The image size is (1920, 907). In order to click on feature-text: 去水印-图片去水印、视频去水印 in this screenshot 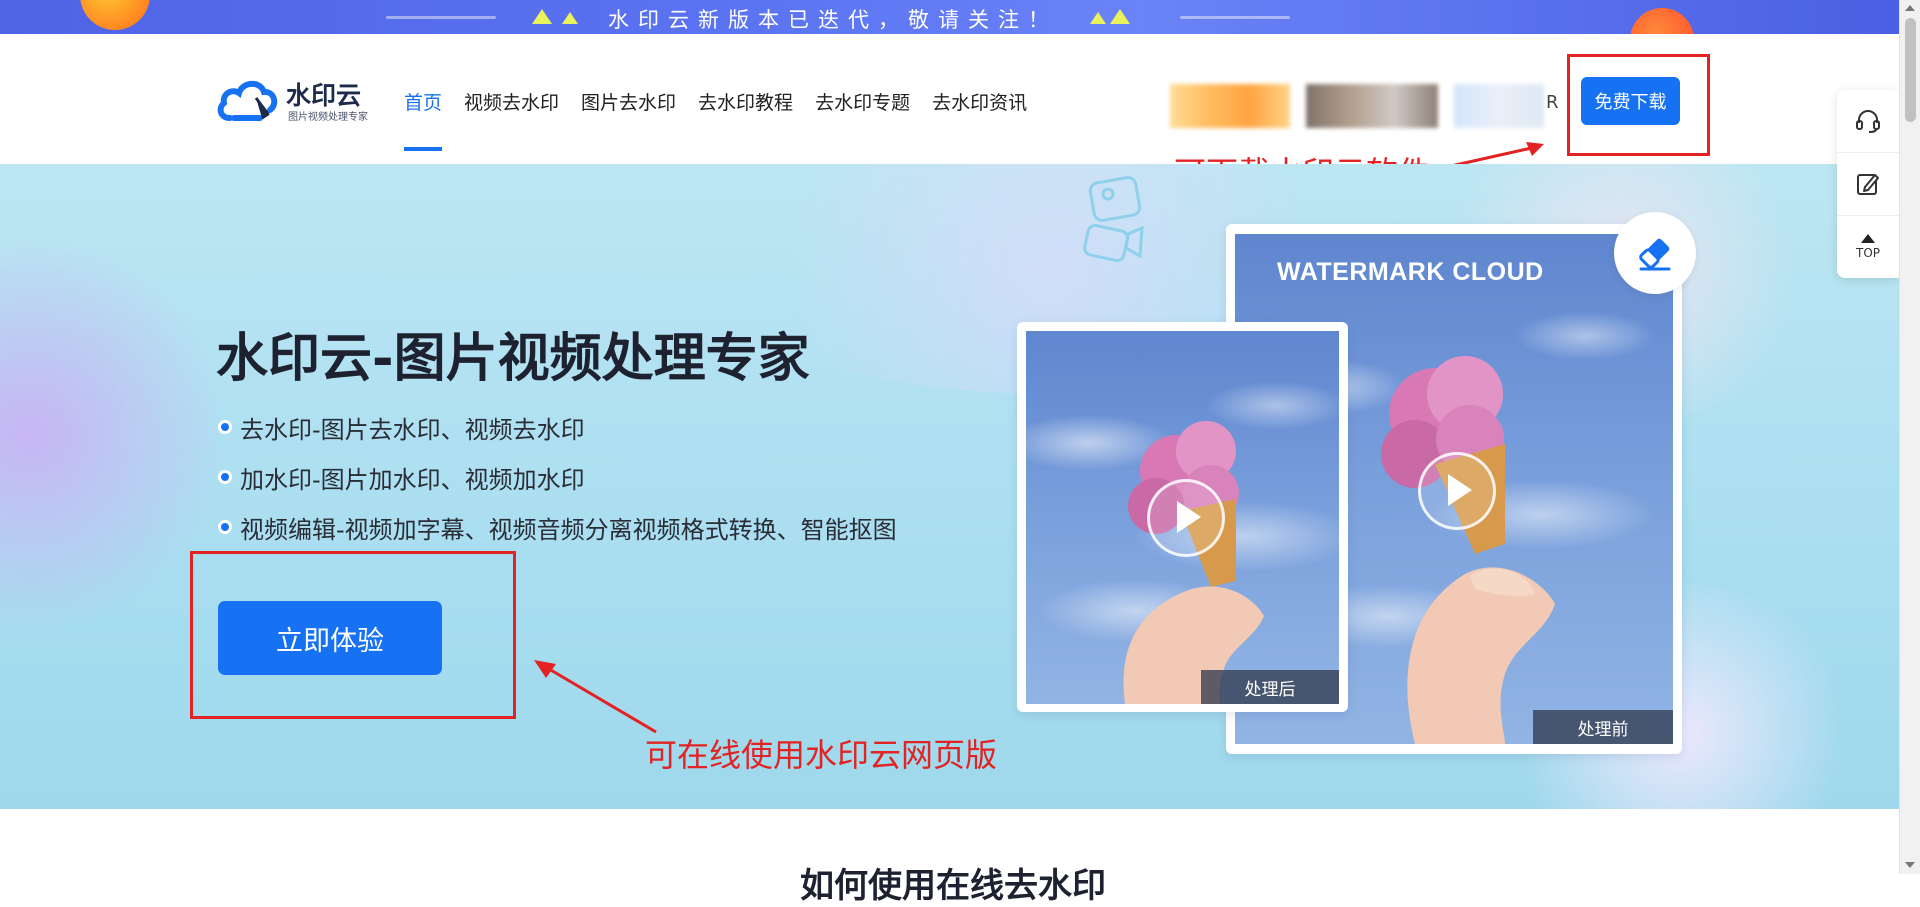, I will do `click(412, 429)`.